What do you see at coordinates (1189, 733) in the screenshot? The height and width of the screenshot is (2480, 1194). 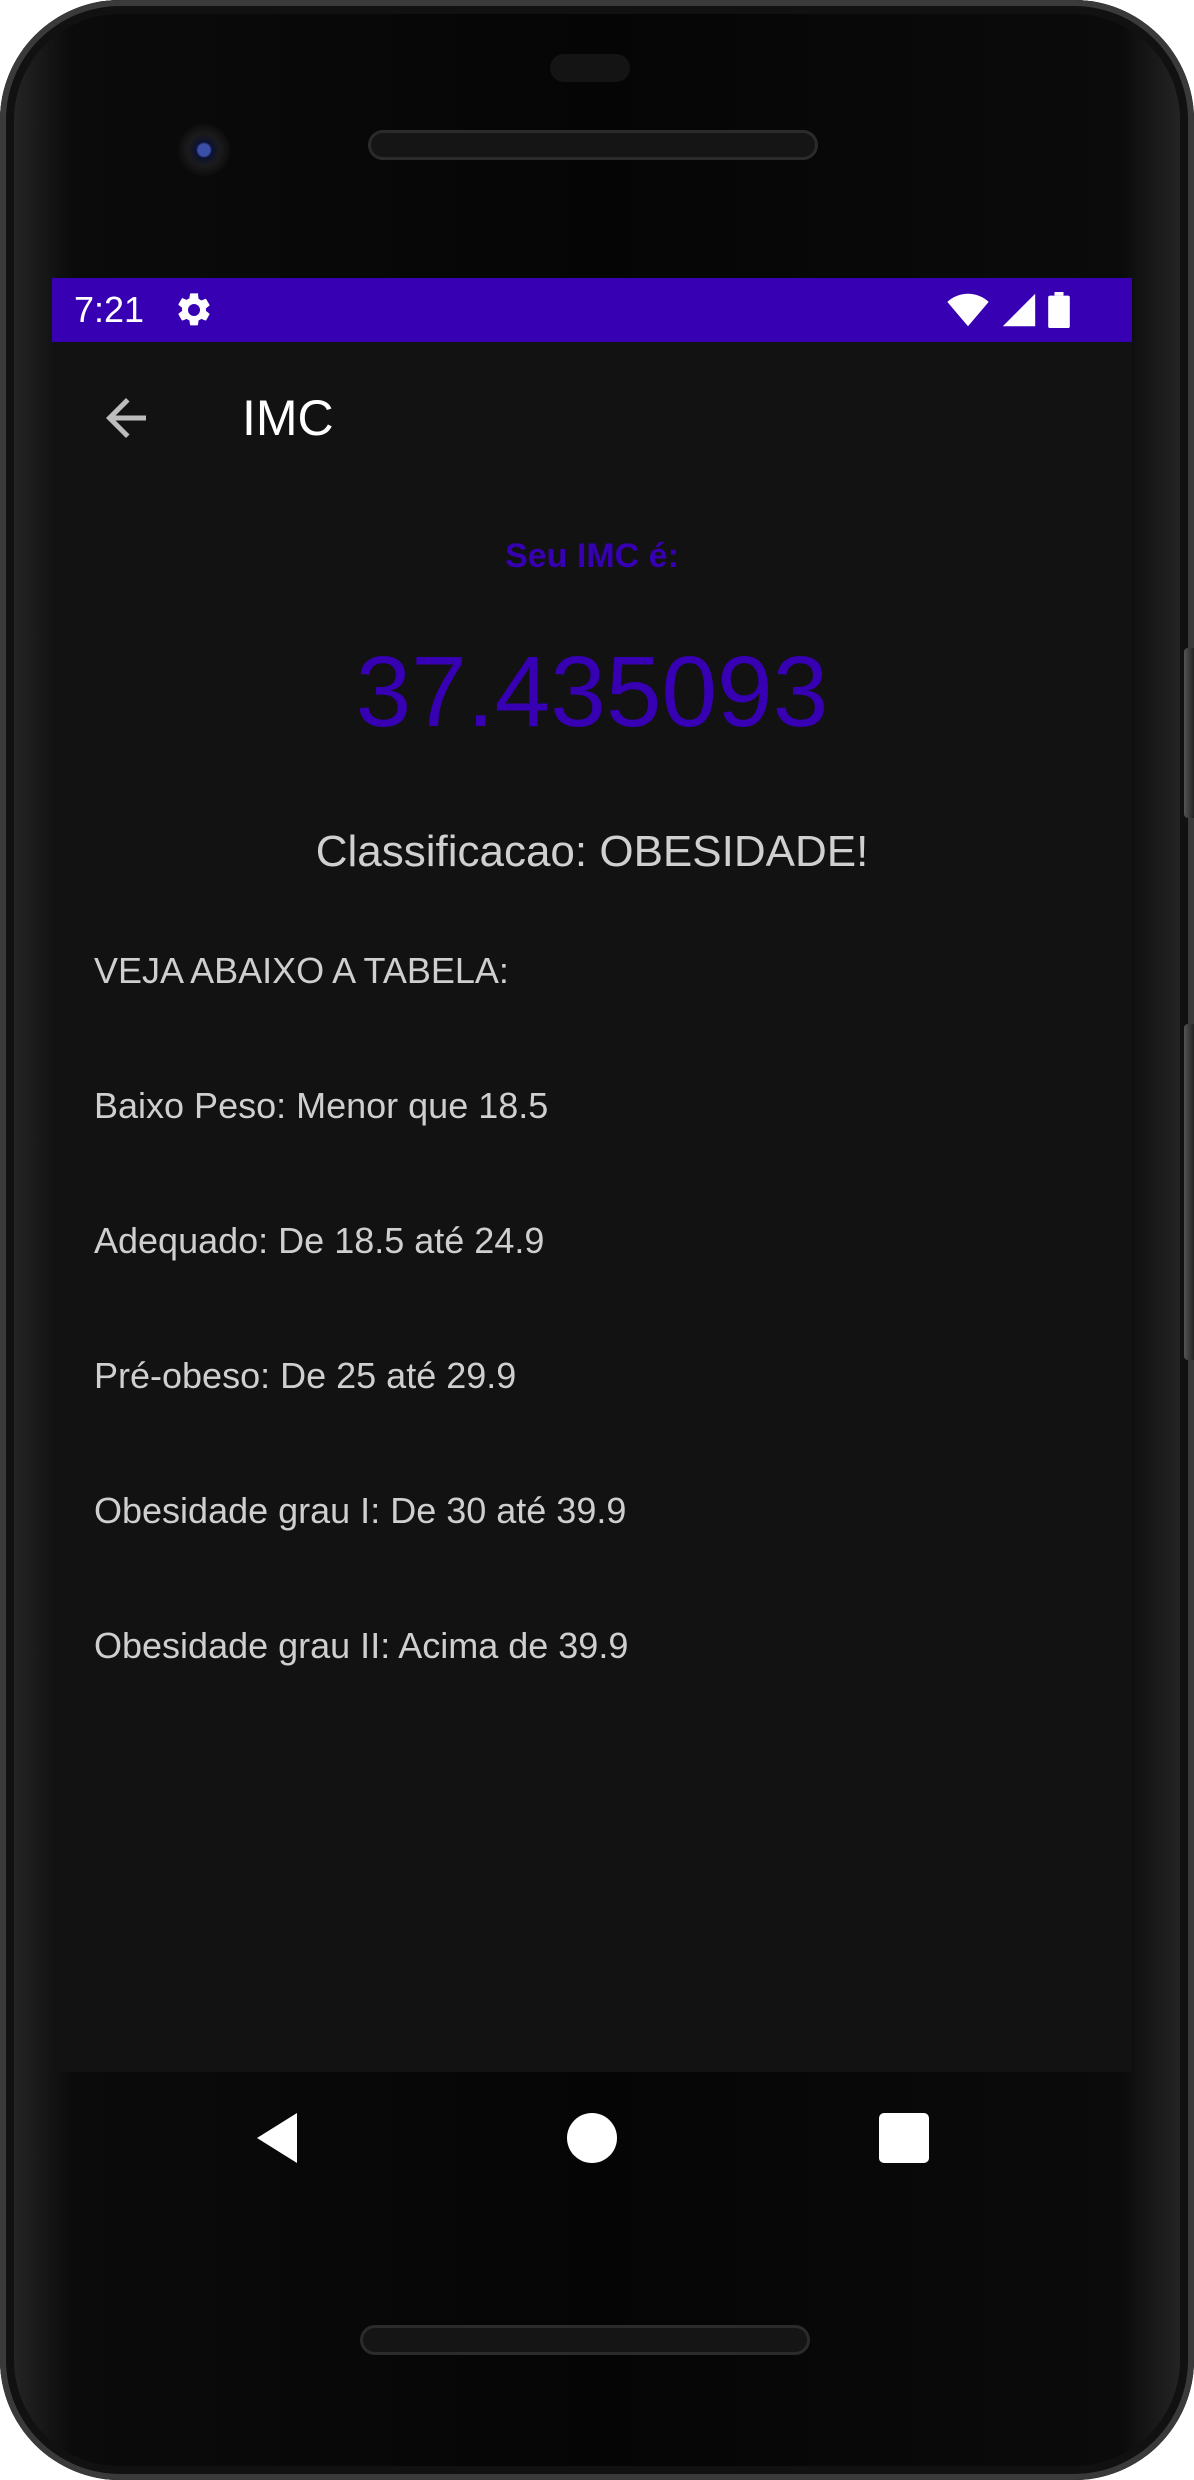 I see `volume-button` at bounding box center [1189, 733].